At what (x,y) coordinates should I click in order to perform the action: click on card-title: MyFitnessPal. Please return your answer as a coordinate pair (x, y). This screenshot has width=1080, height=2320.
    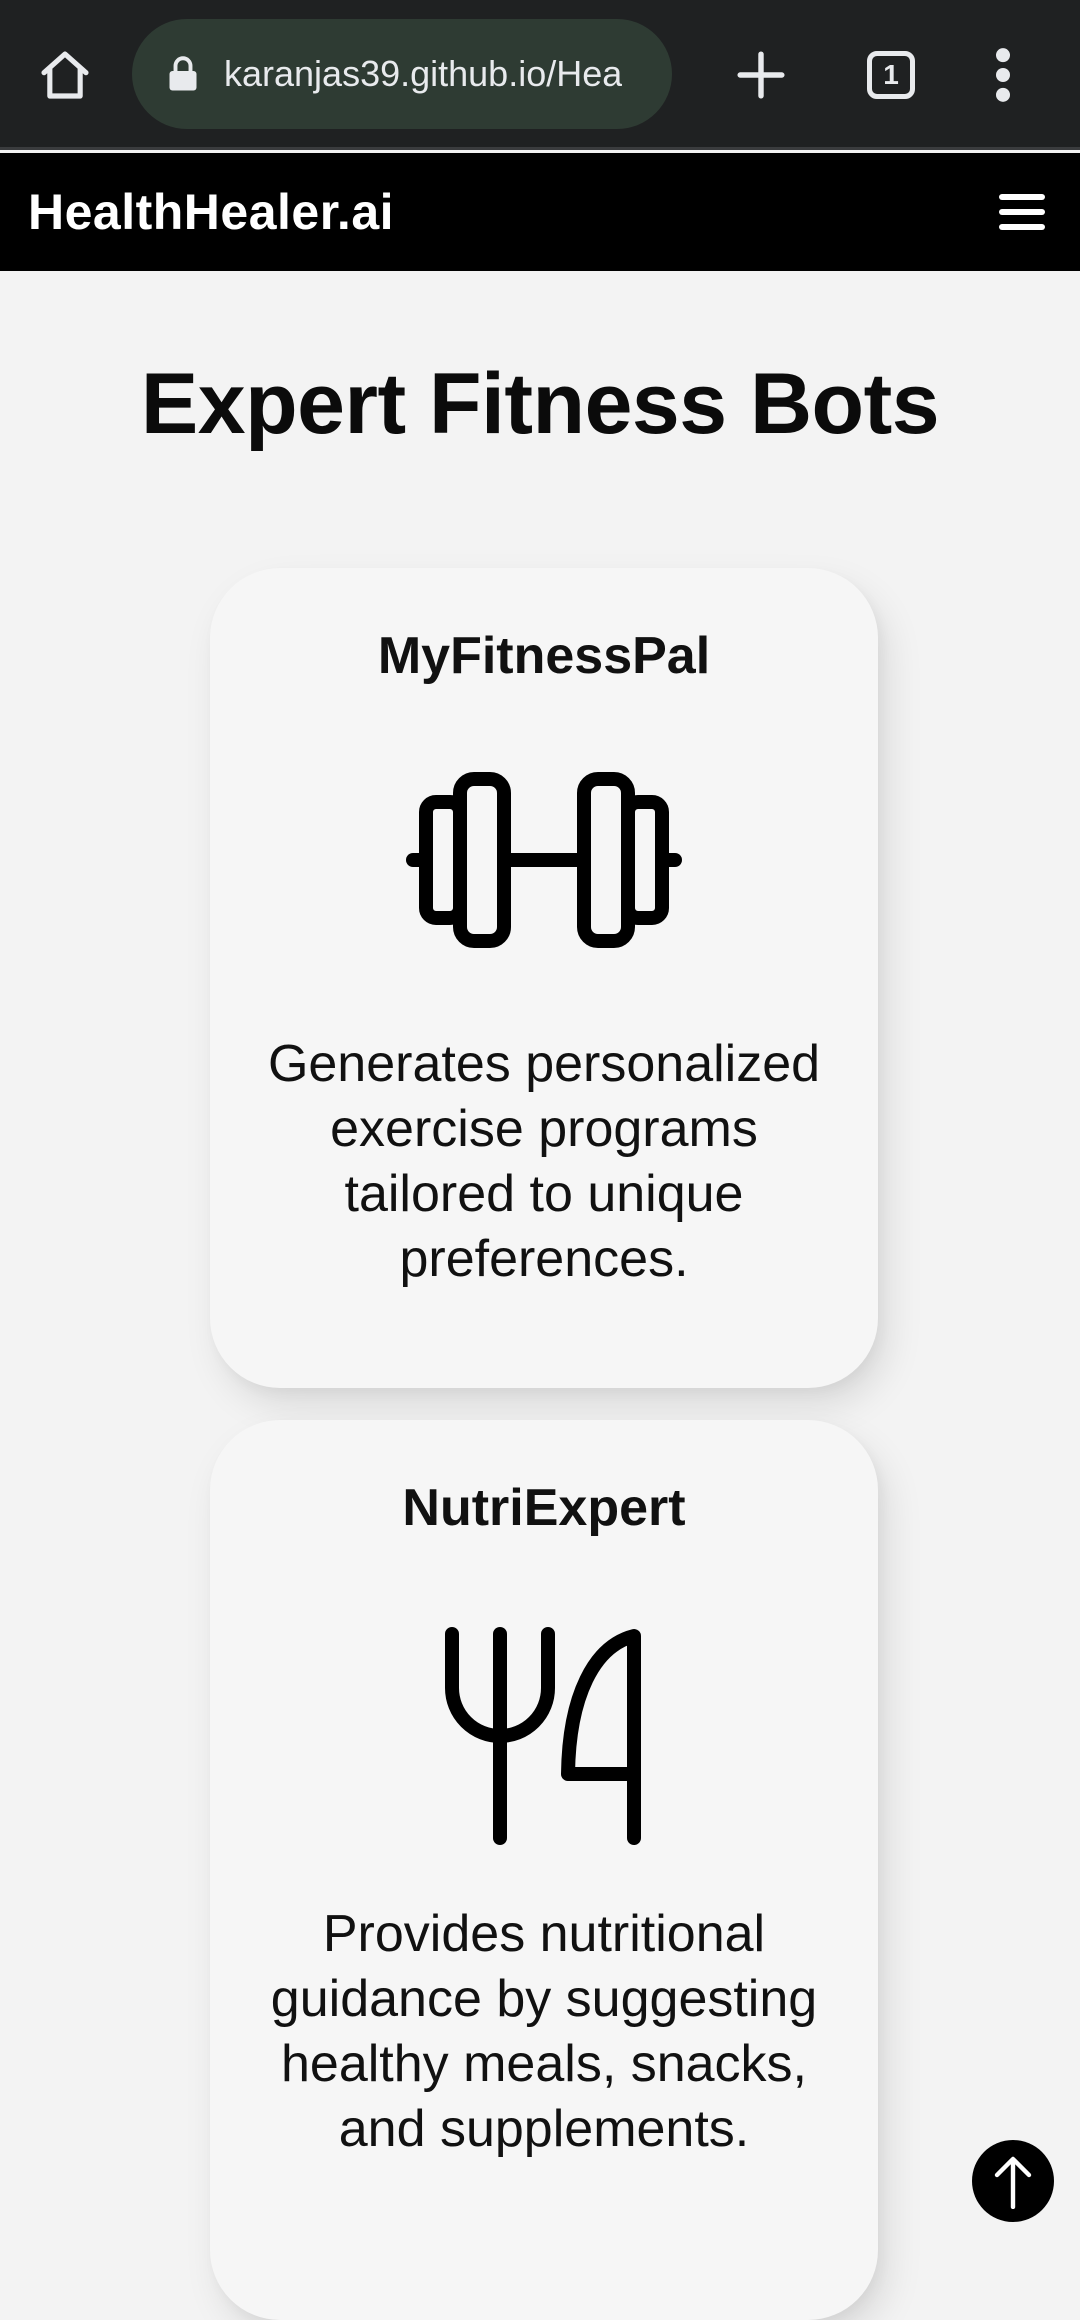
    Looking at the image, I should click on (544, 656).